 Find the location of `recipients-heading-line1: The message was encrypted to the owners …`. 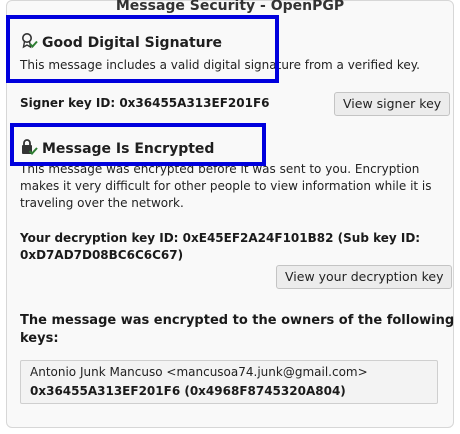

recipients-heading-line1: The message was encrypted to the owners … is located at coordinates (237, 320).